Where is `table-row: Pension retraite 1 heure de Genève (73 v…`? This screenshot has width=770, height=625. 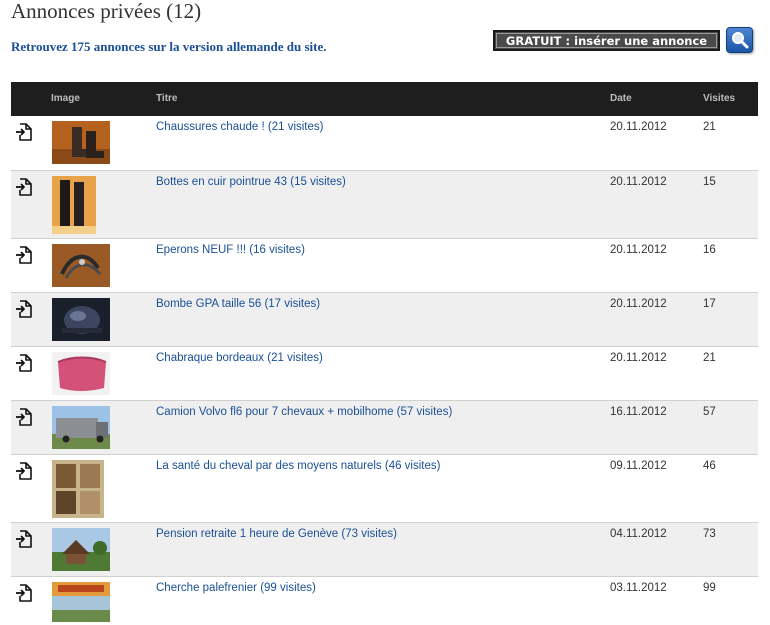 table-row: Pension retraite 1 heure de Genève (73 v… is located at coordinates (384, 550).